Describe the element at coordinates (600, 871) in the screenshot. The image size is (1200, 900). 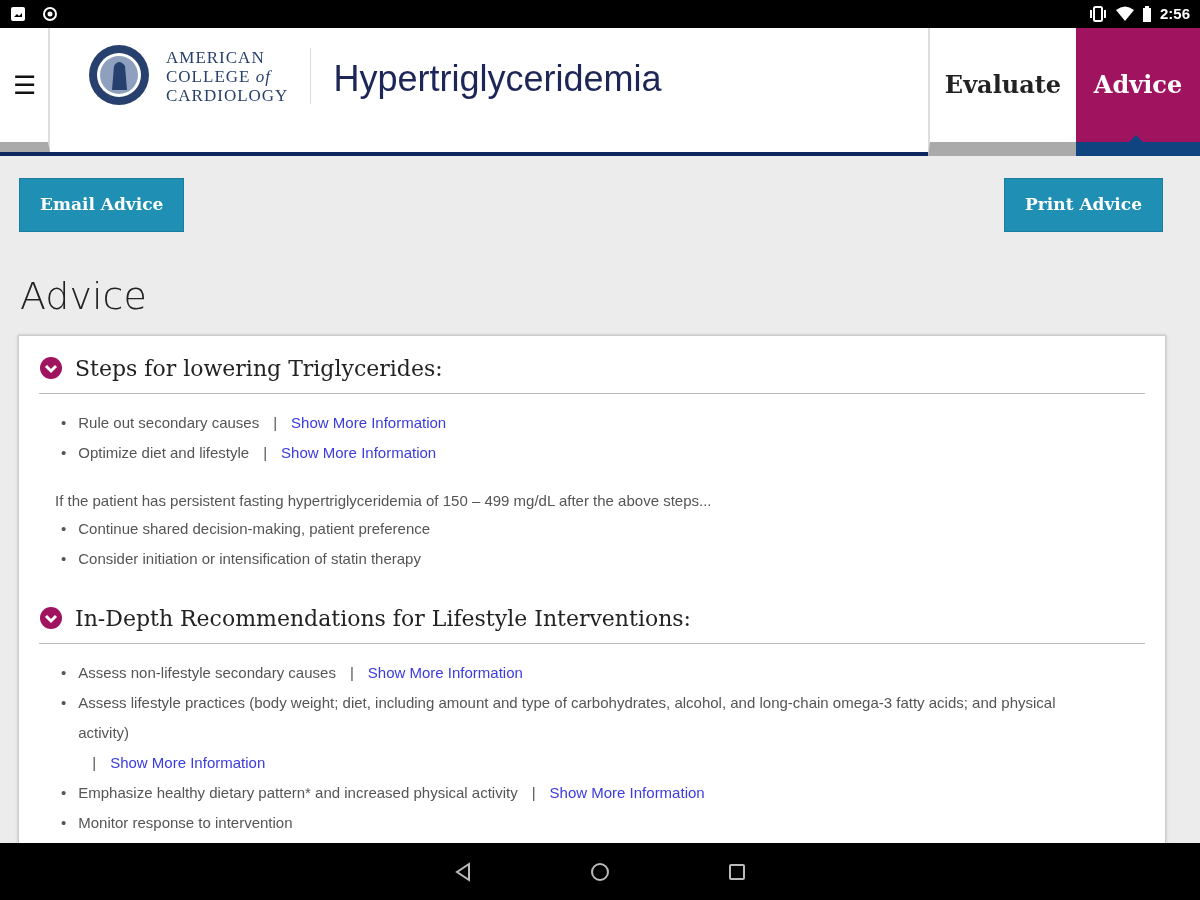
I see `home-icon` at that location.